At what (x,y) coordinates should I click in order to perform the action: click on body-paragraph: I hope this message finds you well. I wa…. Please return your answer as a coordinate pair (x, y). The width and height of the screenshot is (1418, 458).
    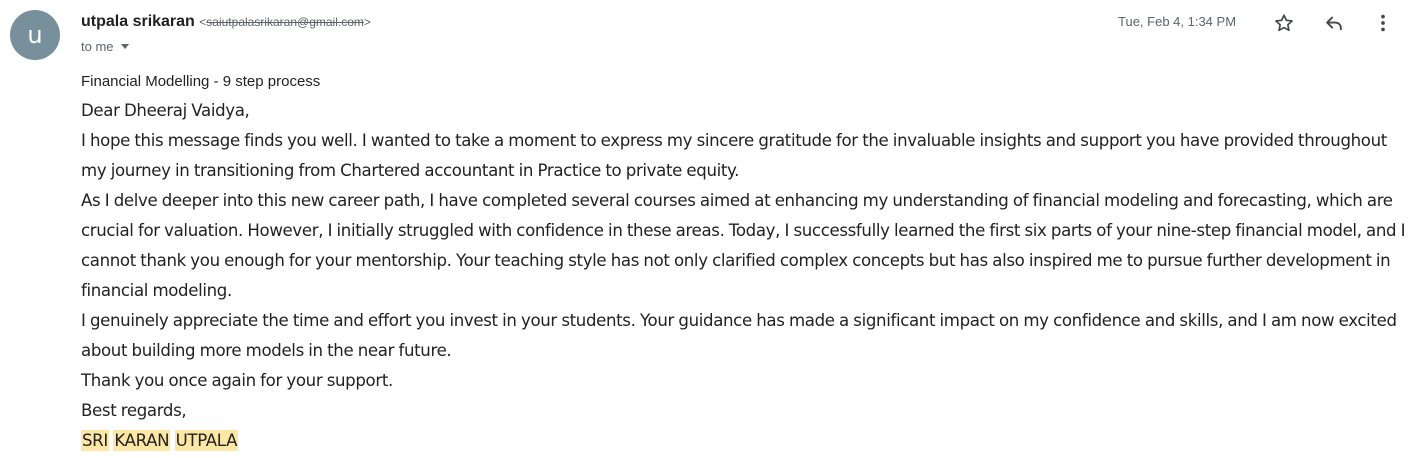
    Looking at the image, I should click on (734, 155).